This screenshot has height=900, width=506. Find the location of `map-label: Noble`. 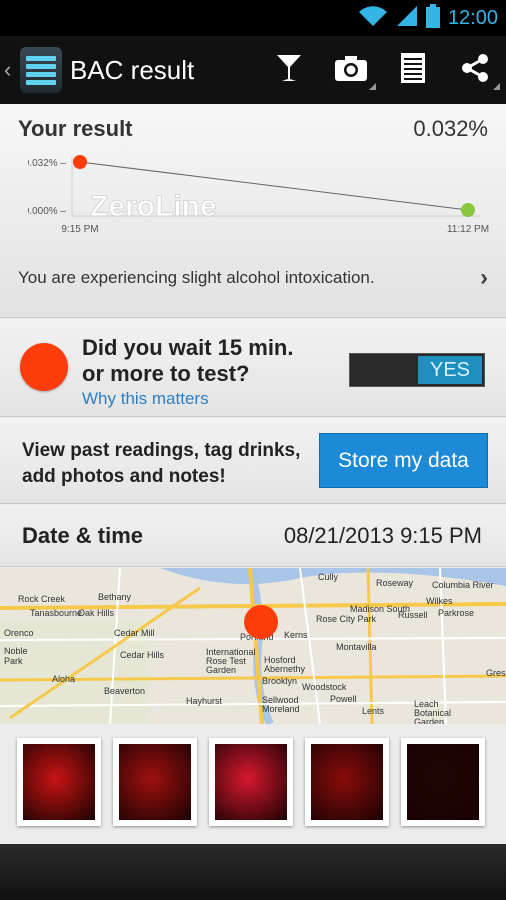

map-label: Noble is located at coordinates (16, 651).